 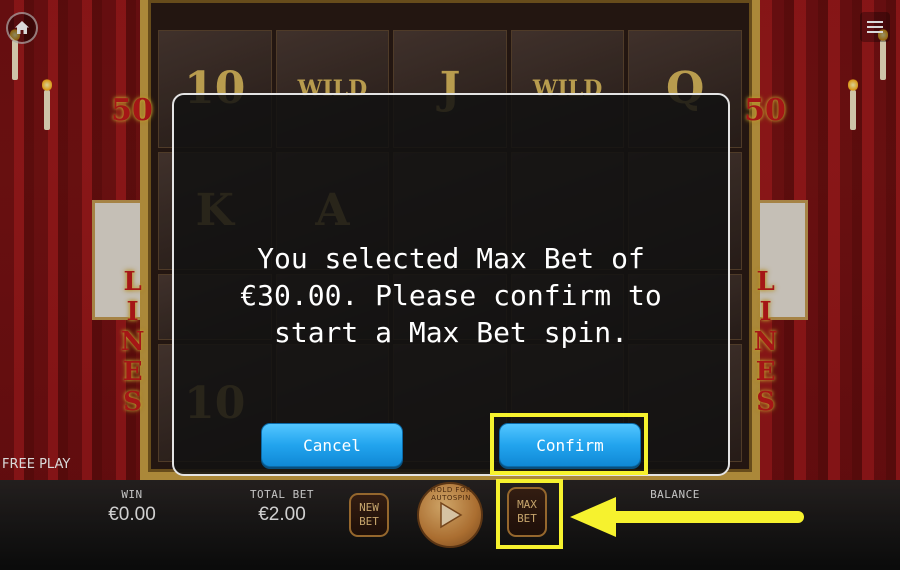 I want to click on cancel-label: Cancel, so click(x=332, y=445).